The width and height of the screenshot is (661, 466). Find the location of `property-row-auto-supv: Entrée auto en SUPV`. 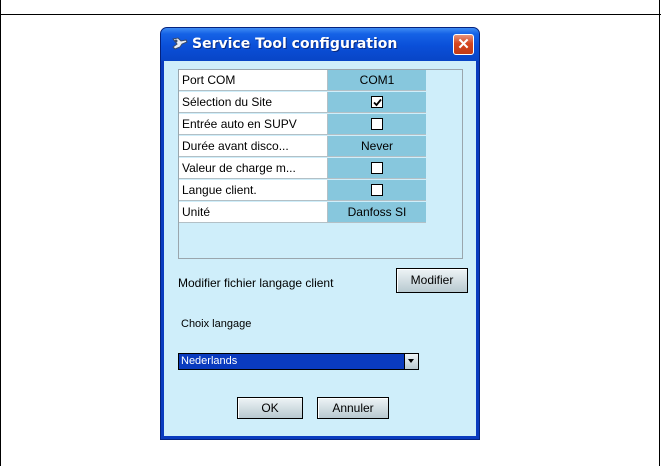

property-row-auto-supv: Entrée auto en SUPV is located at coordinates (320, 125).